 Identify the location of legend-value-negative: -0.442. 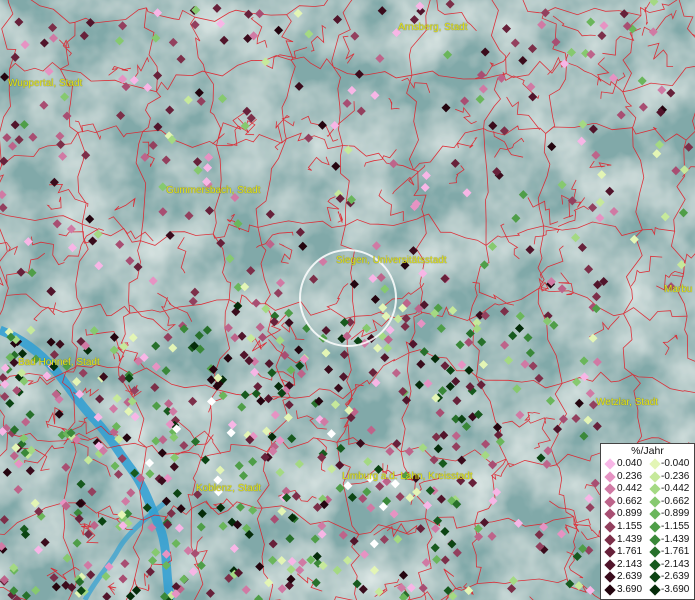
(675, 489).